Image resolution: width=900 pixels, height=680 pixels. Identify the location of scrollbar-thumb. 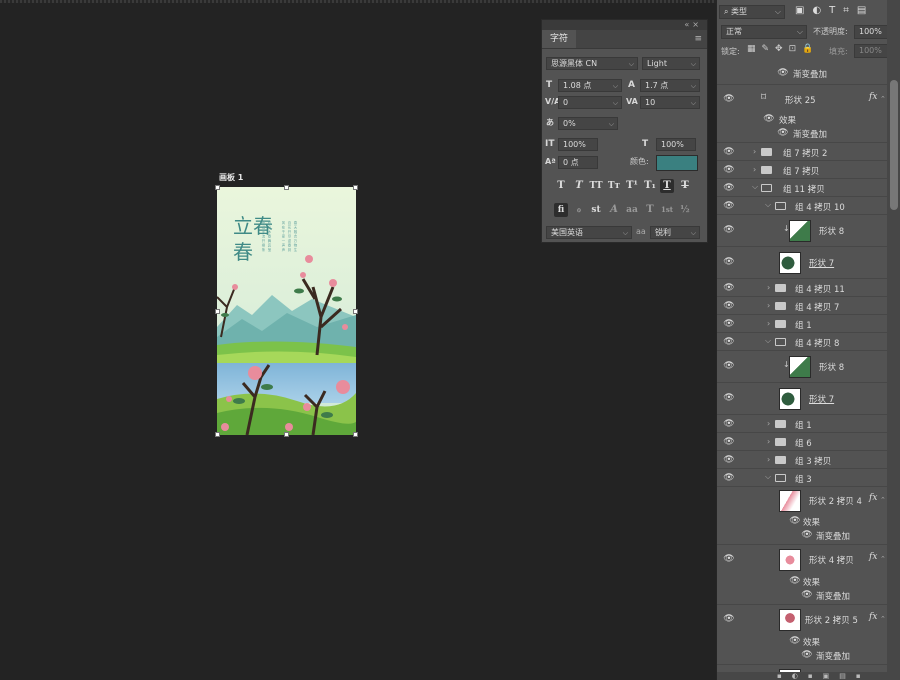
(894, 145).